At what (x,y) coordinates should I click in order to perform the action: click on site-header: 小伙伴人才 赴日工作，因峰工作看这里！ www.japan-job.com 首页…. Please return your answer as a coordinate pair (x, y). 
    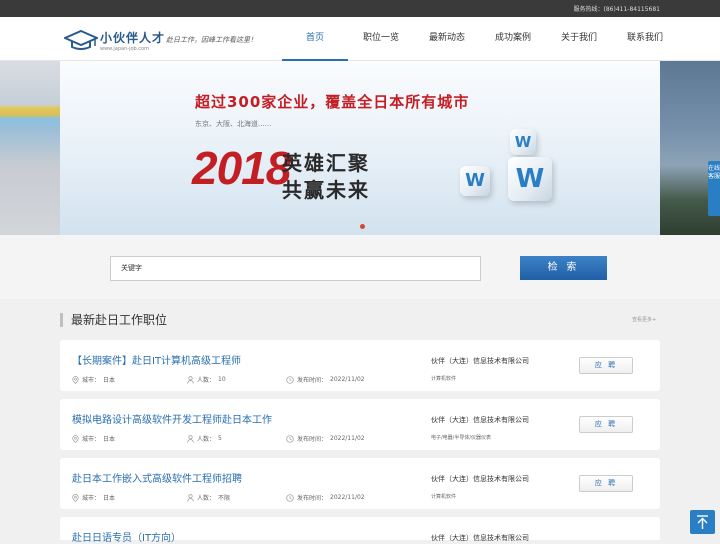
    Looking at the image, I should click on (360, 39).